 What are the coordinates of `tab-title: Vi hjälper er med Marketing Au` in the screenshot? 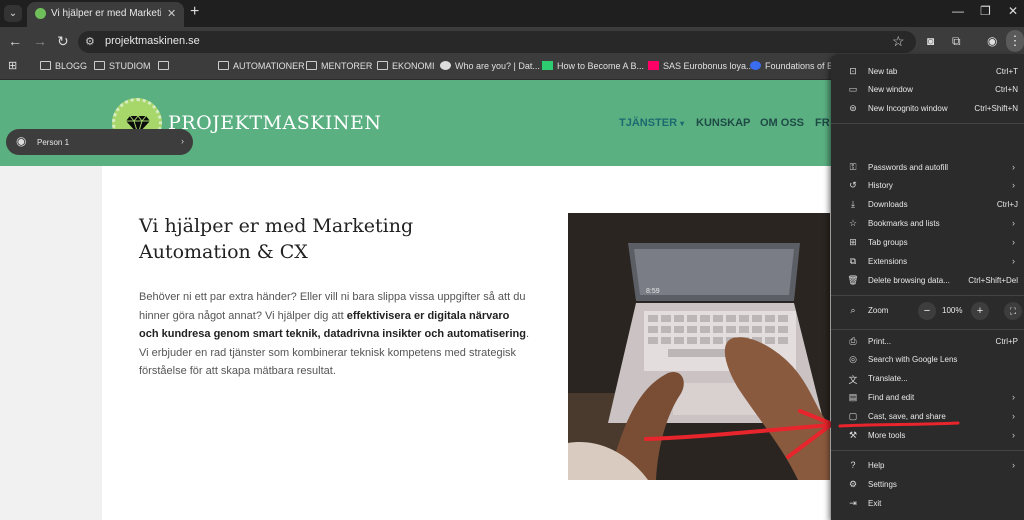 It's located at (106, 13).